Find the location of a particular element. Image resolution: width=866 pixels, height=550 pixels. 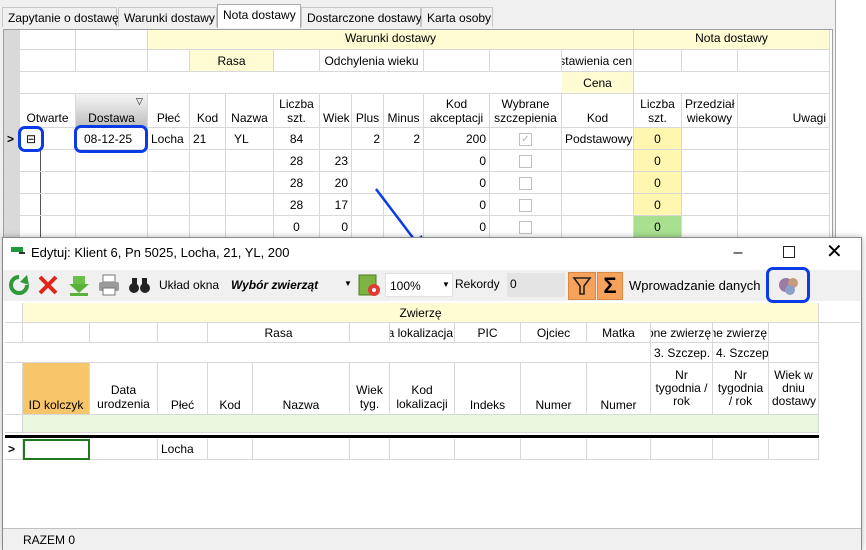

col-kod-akceptacji: Kod akceptacji is located at coordinates (457, 111).